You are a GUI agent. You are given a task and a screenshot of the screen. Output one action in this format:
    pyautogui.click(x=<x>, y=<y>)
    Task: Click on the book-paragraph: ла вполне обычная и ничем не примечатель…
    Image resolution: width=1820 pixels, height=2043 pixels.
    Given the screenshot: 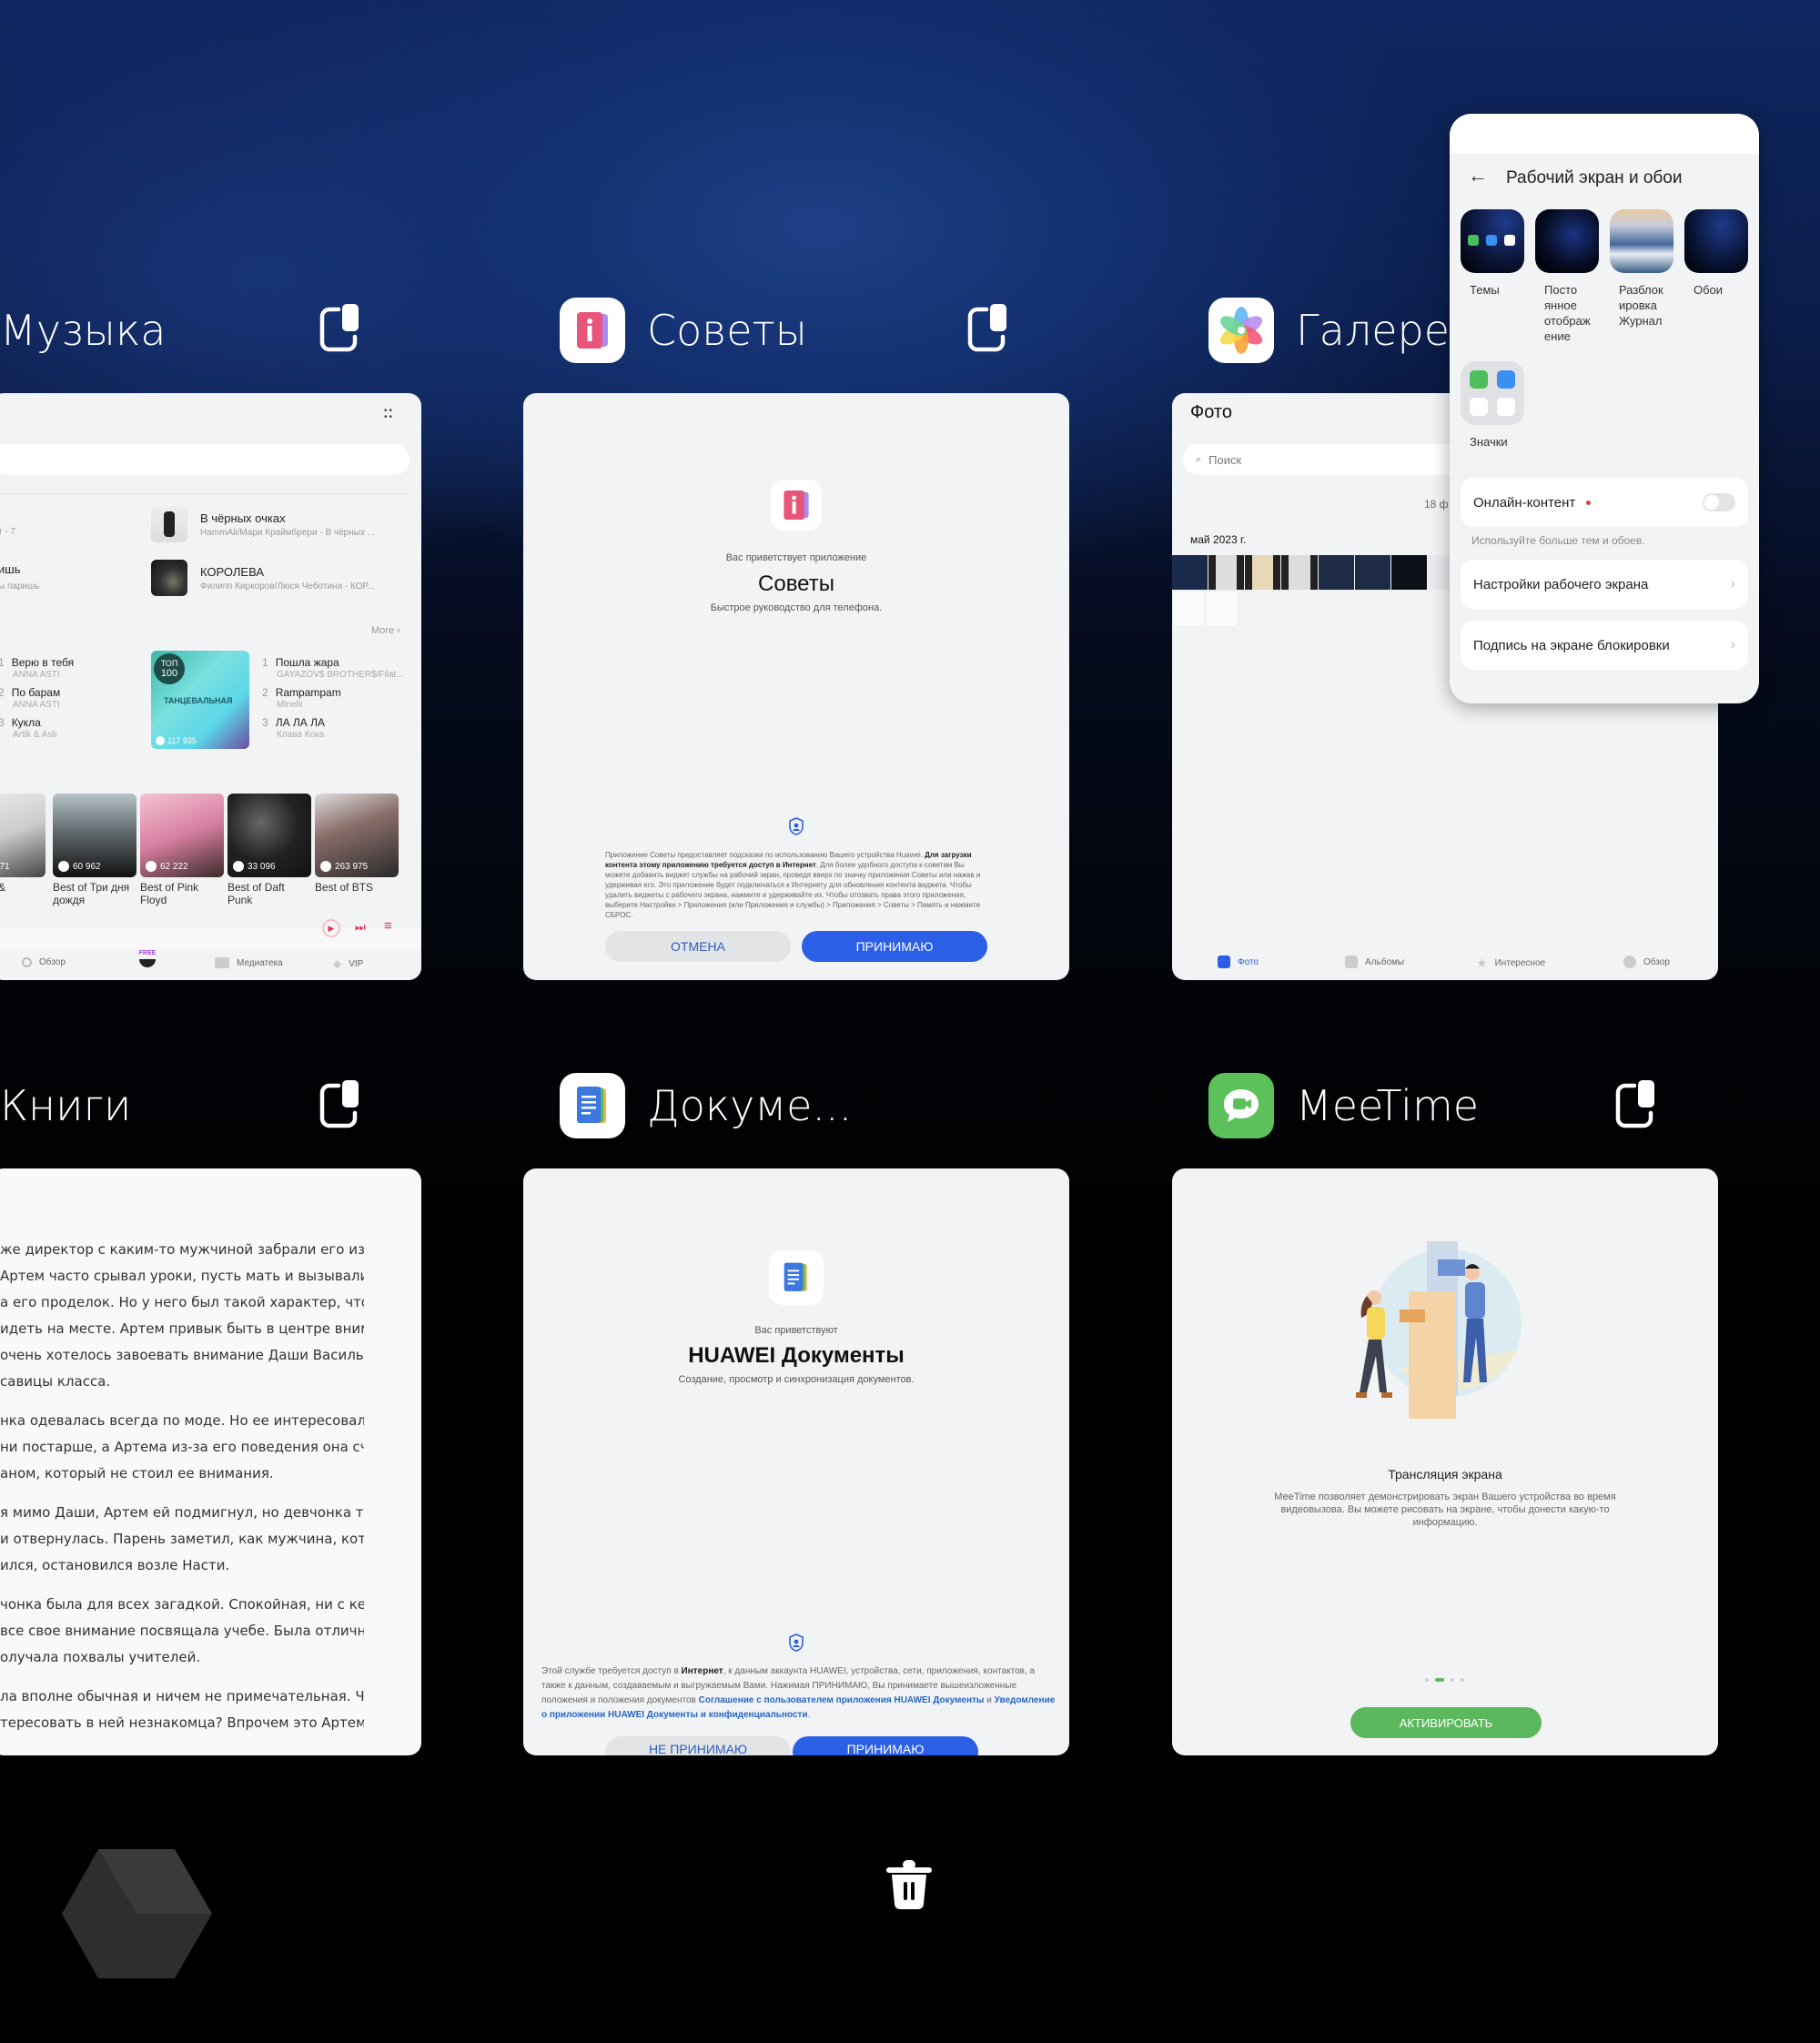 What is the action you would take?
    pyautogui.click(x=182, y=1709)
    